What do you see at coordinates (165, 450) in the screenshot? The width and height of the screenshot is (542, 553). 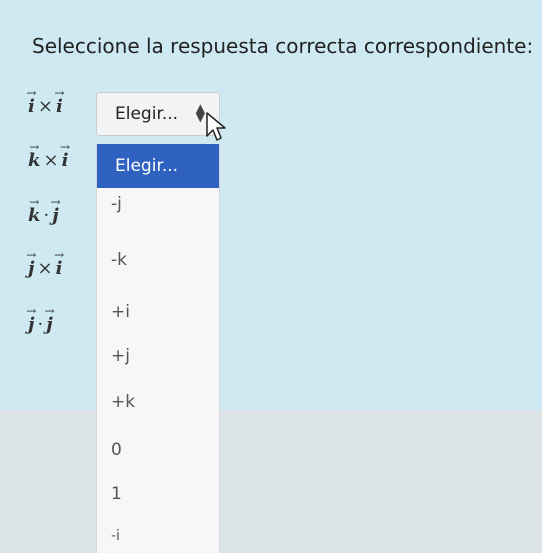 I see `dropdown-option: 0` at bounding box center [165, 450].